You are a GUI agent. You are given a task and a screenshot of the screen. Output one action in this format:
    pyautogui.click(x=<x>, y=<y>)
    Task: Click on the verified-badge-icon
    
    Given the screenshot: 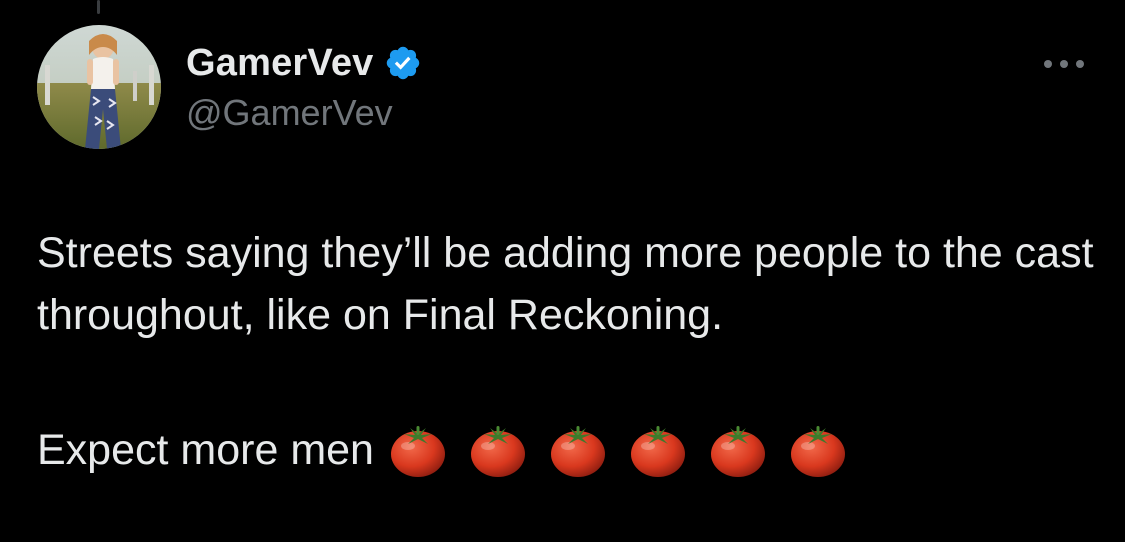 What is the action you would take?
    pyautogui.click(x=403, y=63)
    